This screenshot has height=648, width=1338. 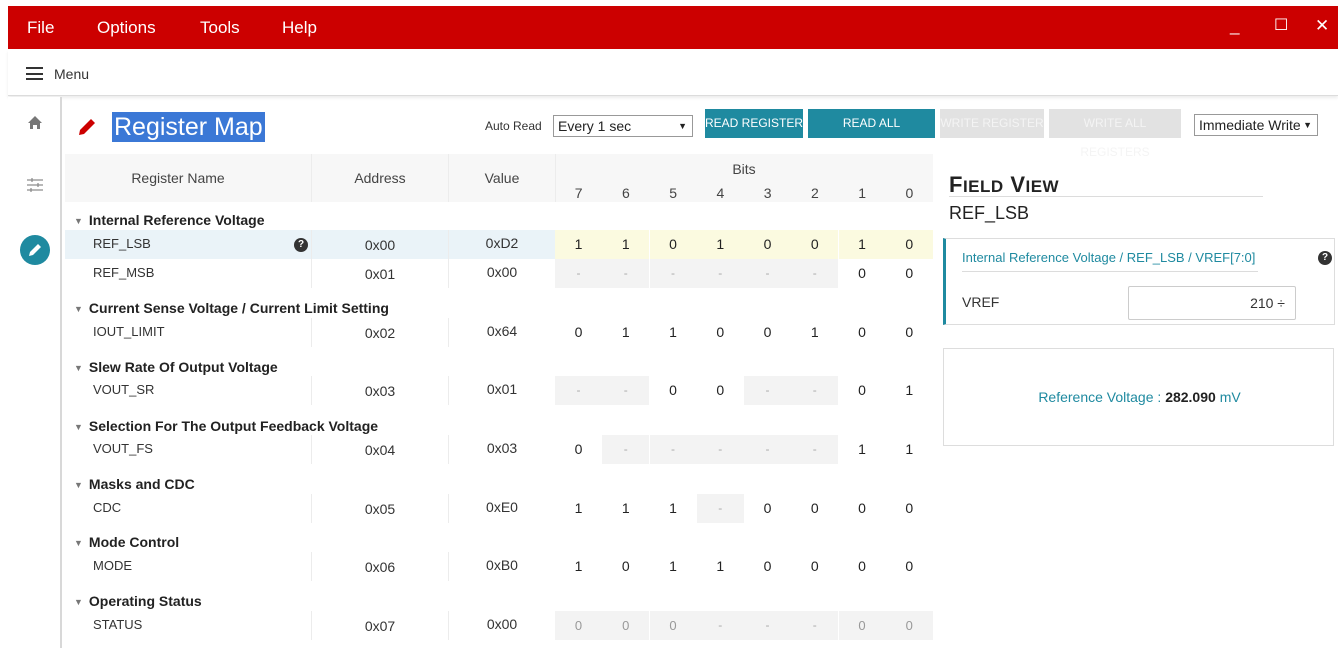 What do you see at coordinates (499, 244) in the screenshot?
I see `table-row: REF_LSB 0x00 0xD2? 1 1 0 1 0 0 1 0` at bounding box center [499, 244].